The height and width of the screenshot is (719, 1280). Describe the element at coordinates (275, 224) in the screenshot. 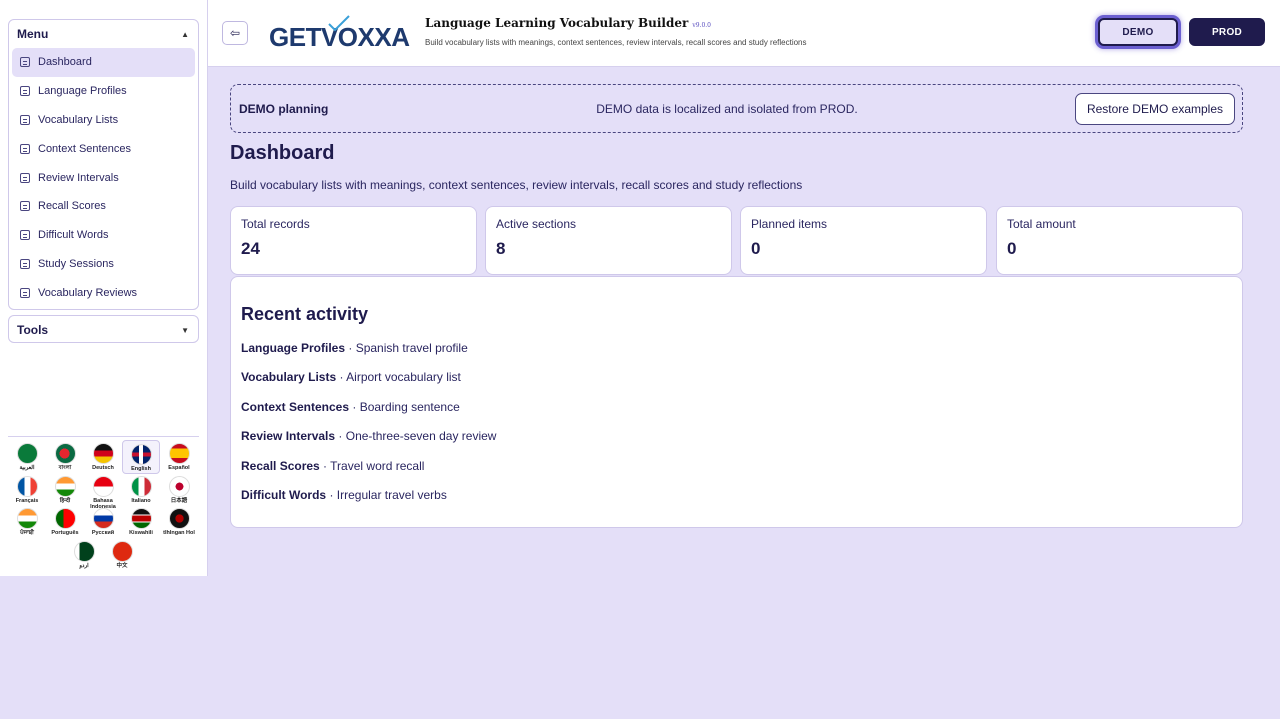

I see `stat-label: Total records` at that location.